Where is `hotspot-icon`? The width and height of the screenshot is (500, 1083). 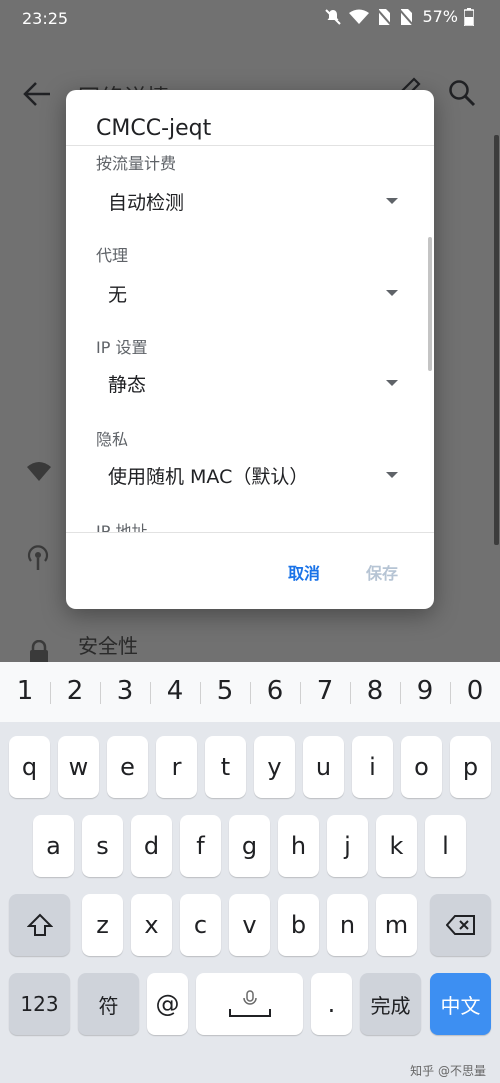
hotspot-icon is located at coordinates (38, 557).